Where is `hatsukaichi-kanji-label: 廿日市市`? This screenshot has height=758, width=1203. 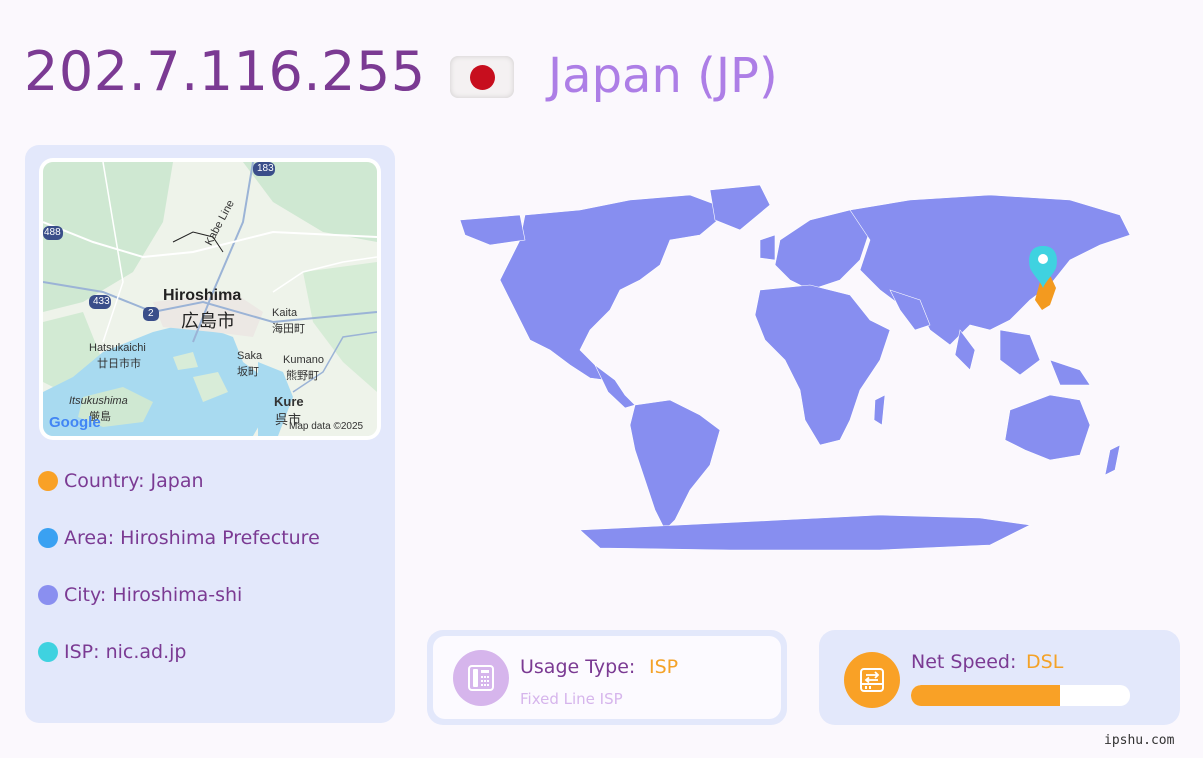
hatsukaichi-kanji-label: 廿日市市 is located at coordinates (119, 364).